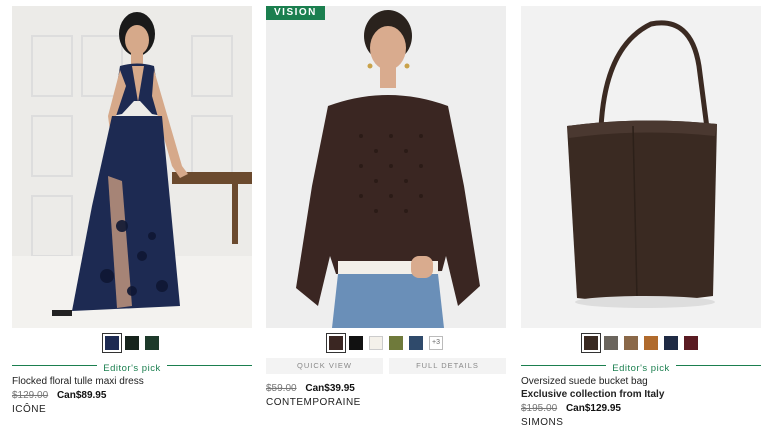  I want to click on product-prices: $59.00 Can$39.95, so click(386, 389).